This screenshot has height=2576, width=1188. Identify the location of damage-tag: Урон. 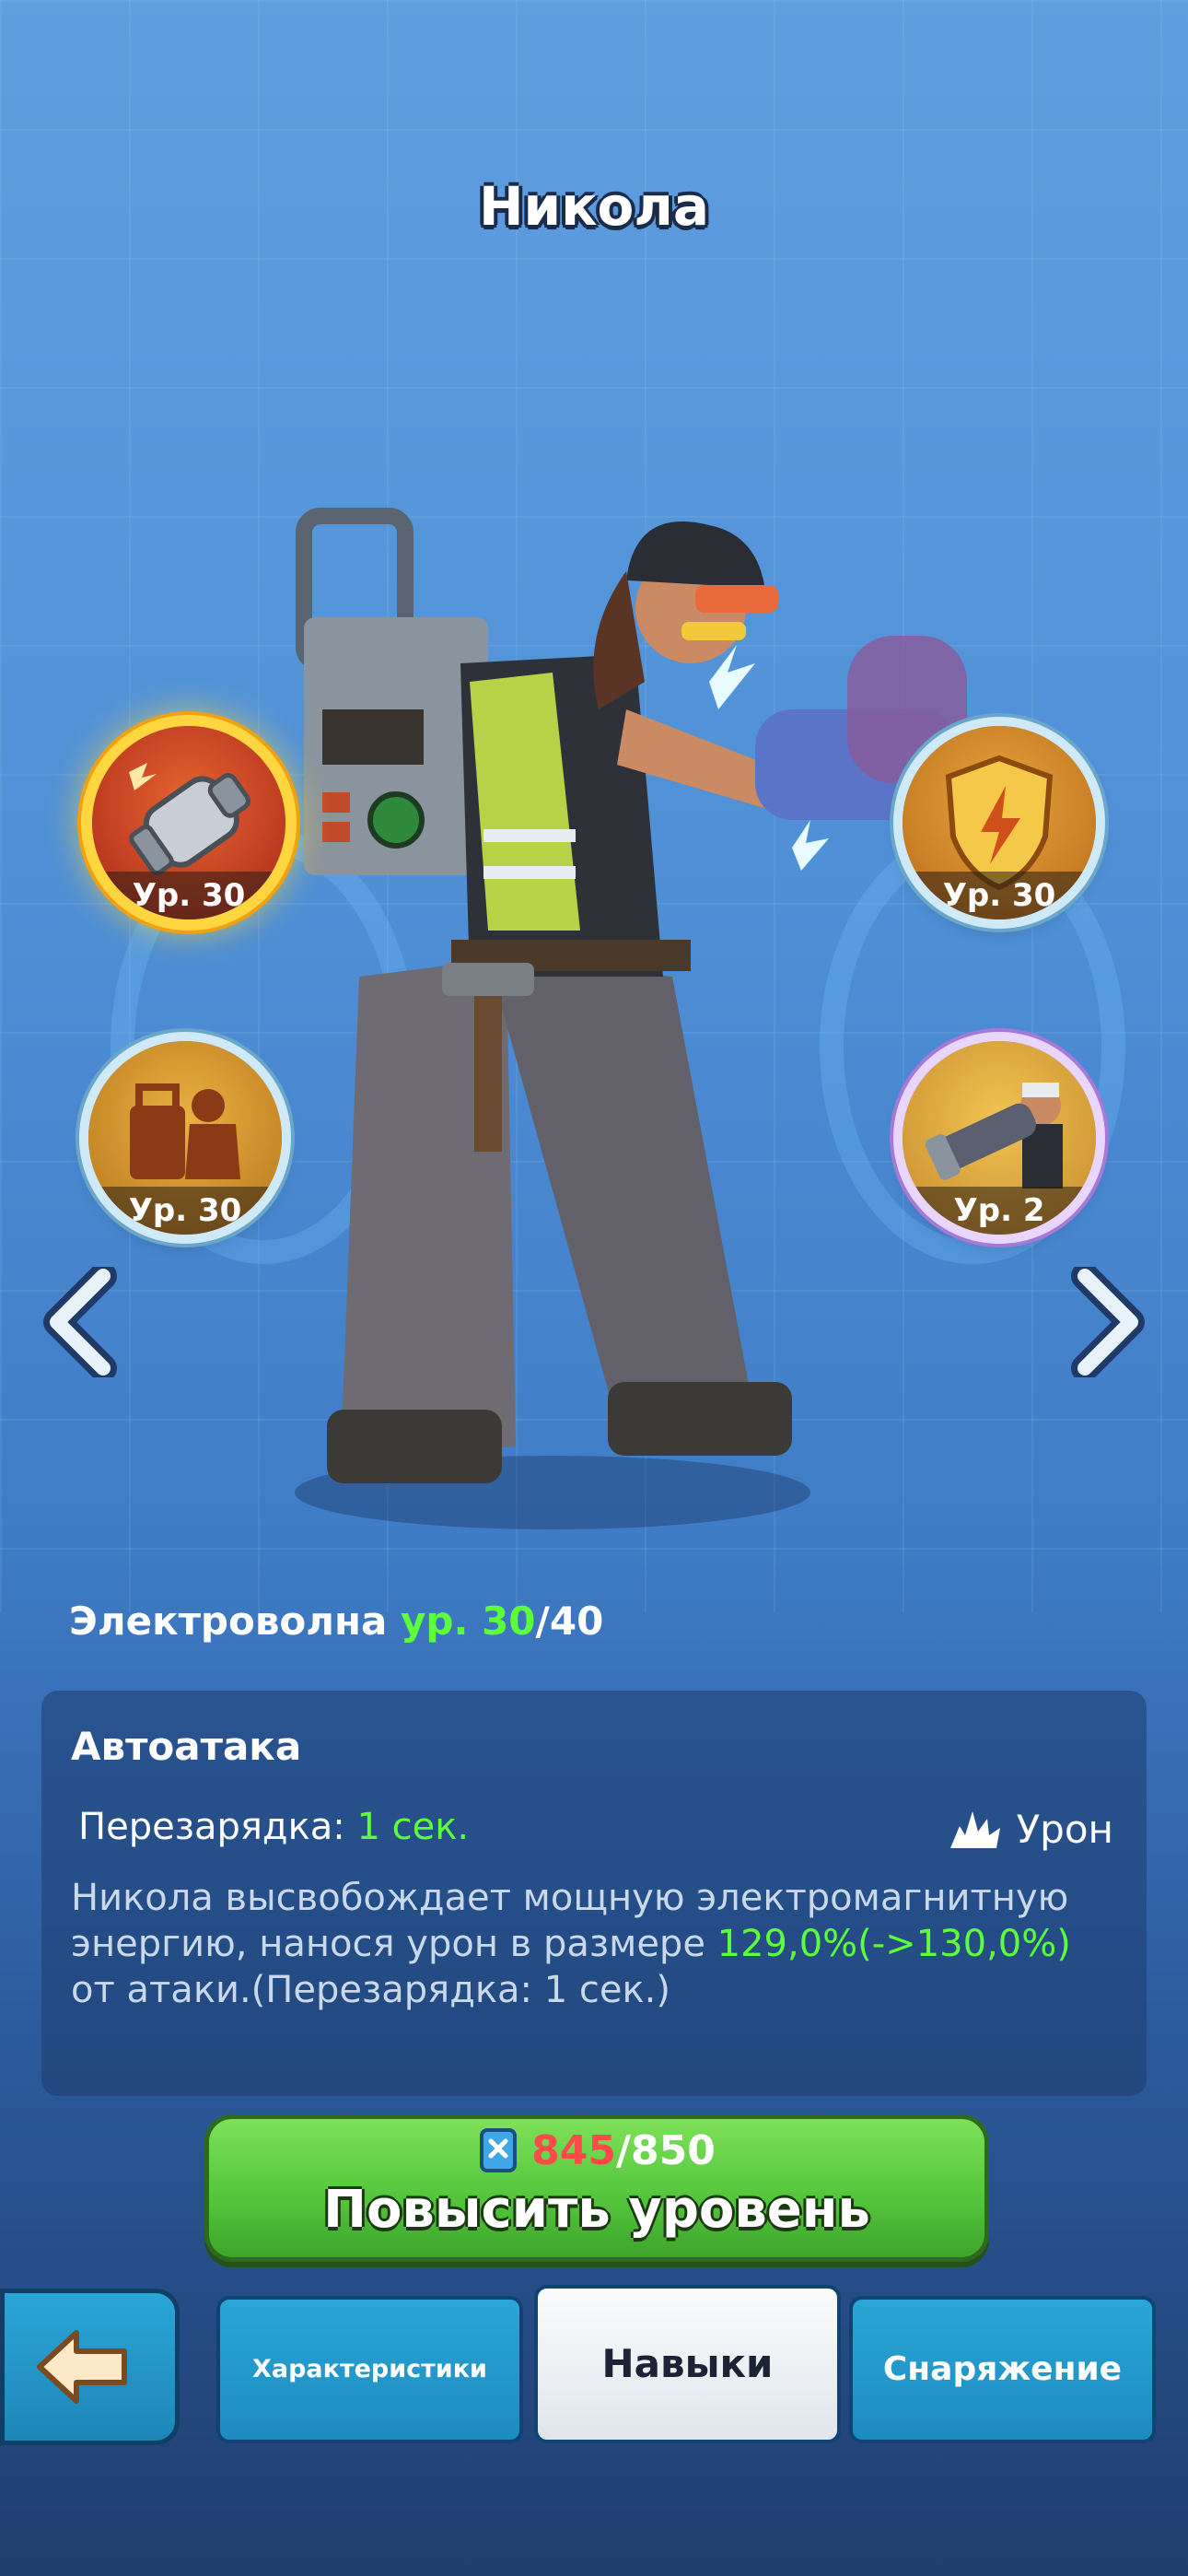
(1030, 1829).